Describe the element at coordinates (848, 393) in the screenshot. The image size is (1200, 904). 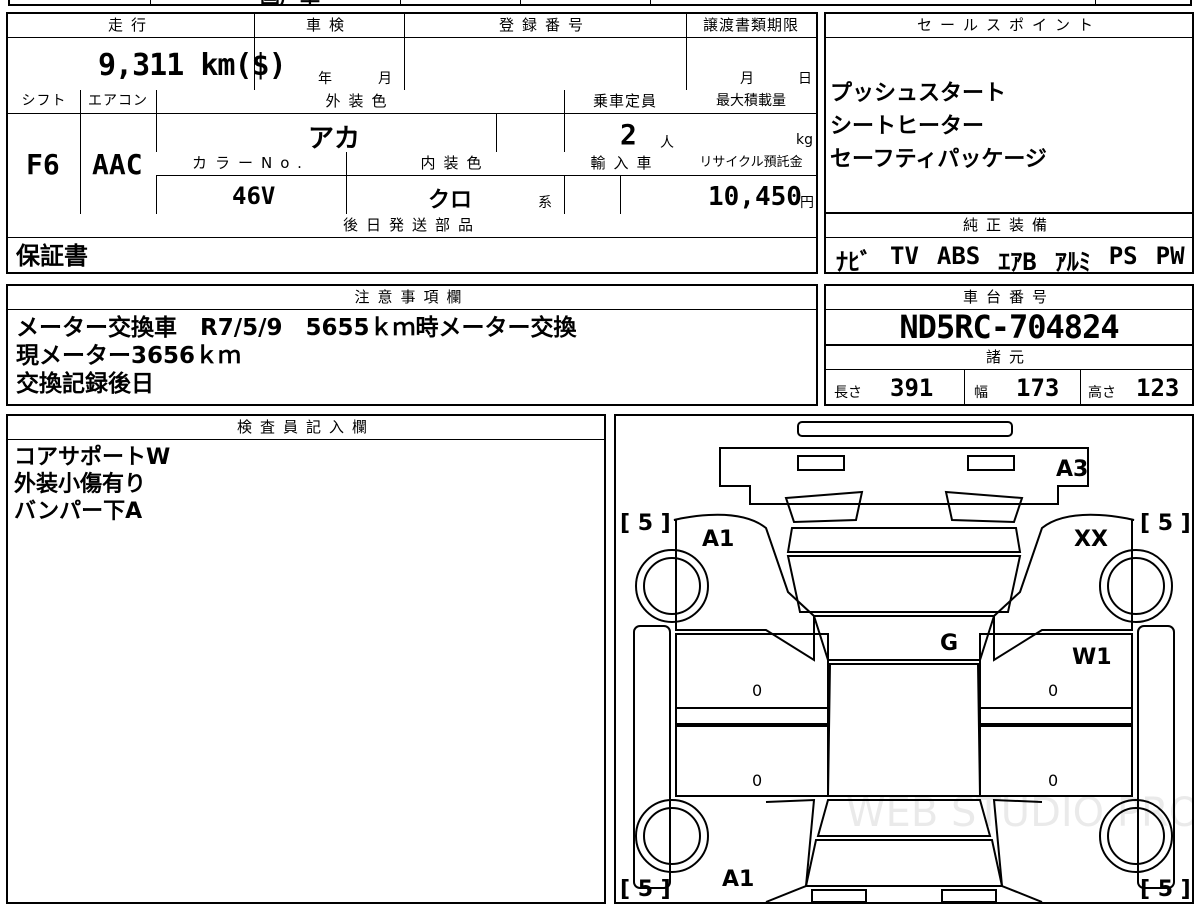
I see `length-label: 長さ` at that location.